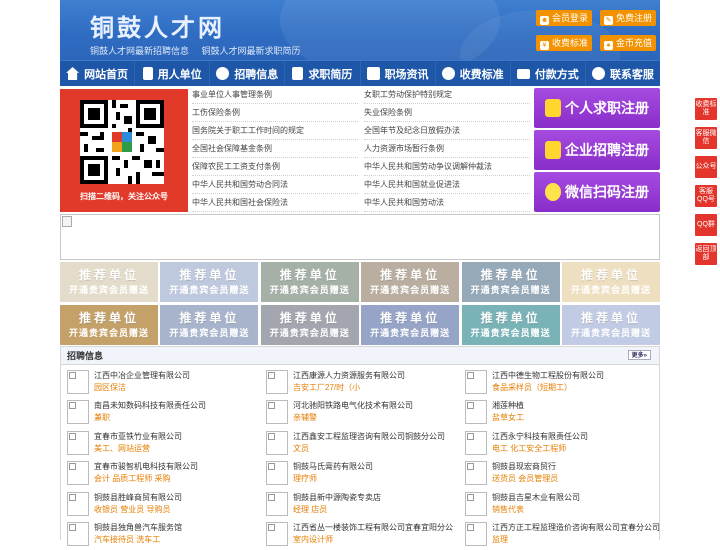 This screenshot has width=720, height=550. What do you see at coordinates (623, 73) in the screenshot?
I see `nav-contact-service: 联系客服` at bounding box center [623, 73].